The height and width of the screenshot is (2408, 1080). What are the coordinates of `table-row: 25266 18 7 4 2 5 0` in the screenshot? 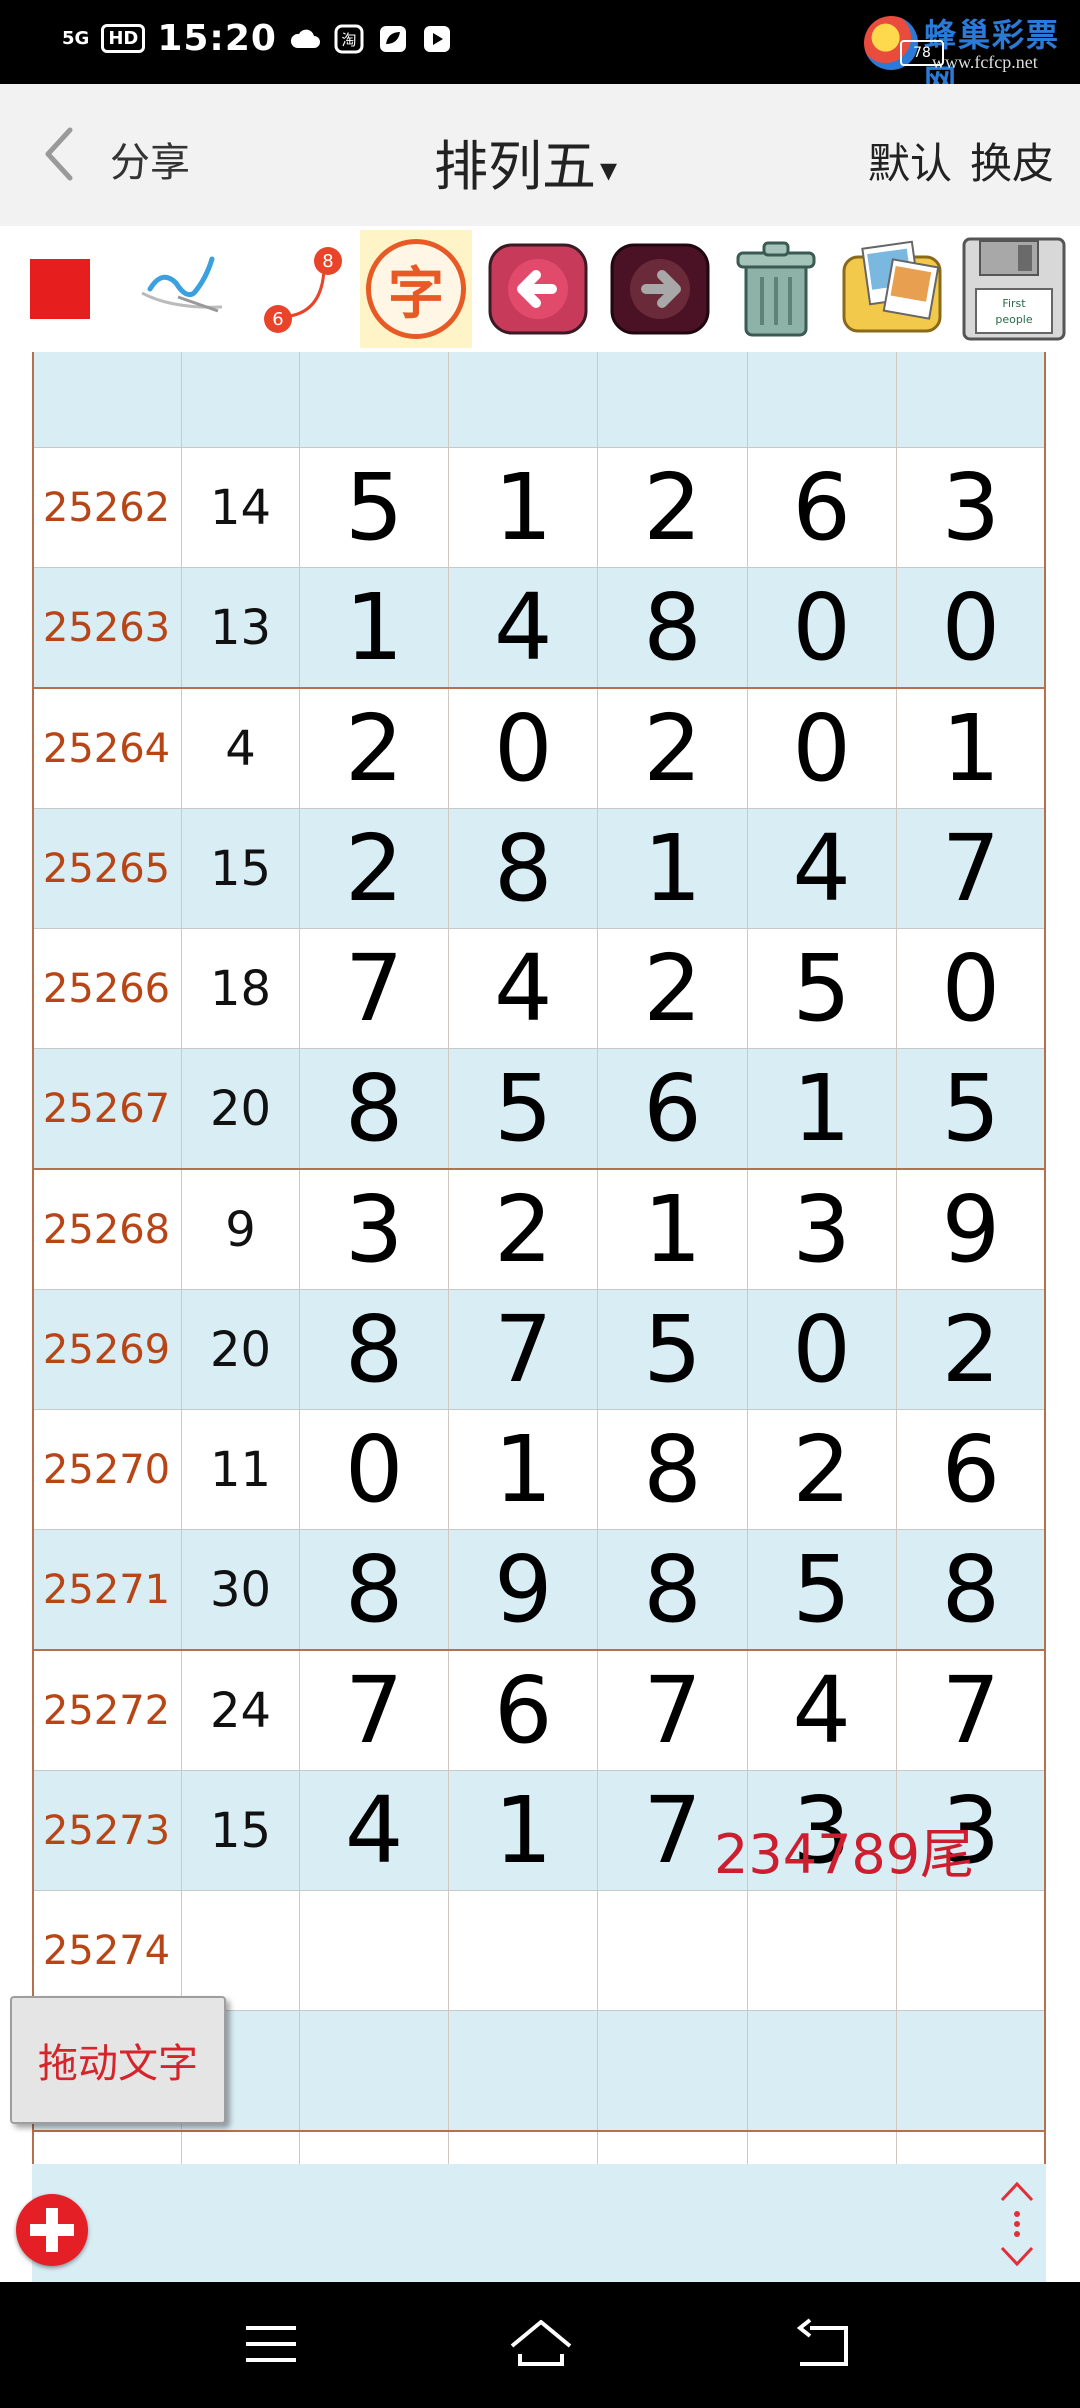 It's located at (539, 989).